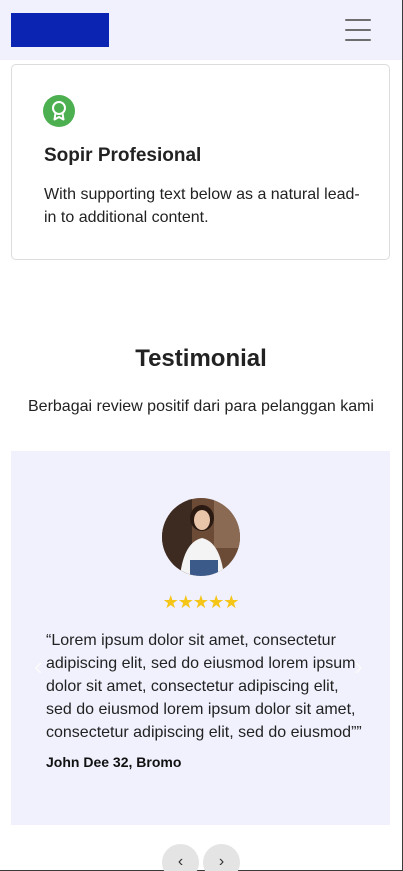 This screenshot has width=403, height=871. I want to click on brand-logo, so click(60, 30).